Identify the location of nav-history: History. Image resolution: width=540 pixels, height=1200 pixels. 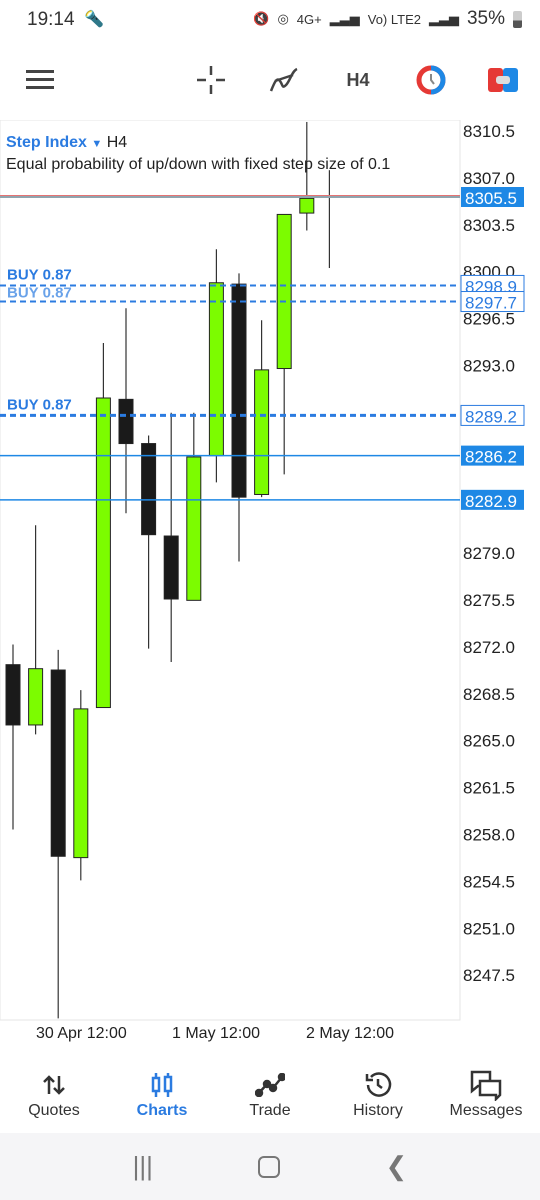
(378, 1096).